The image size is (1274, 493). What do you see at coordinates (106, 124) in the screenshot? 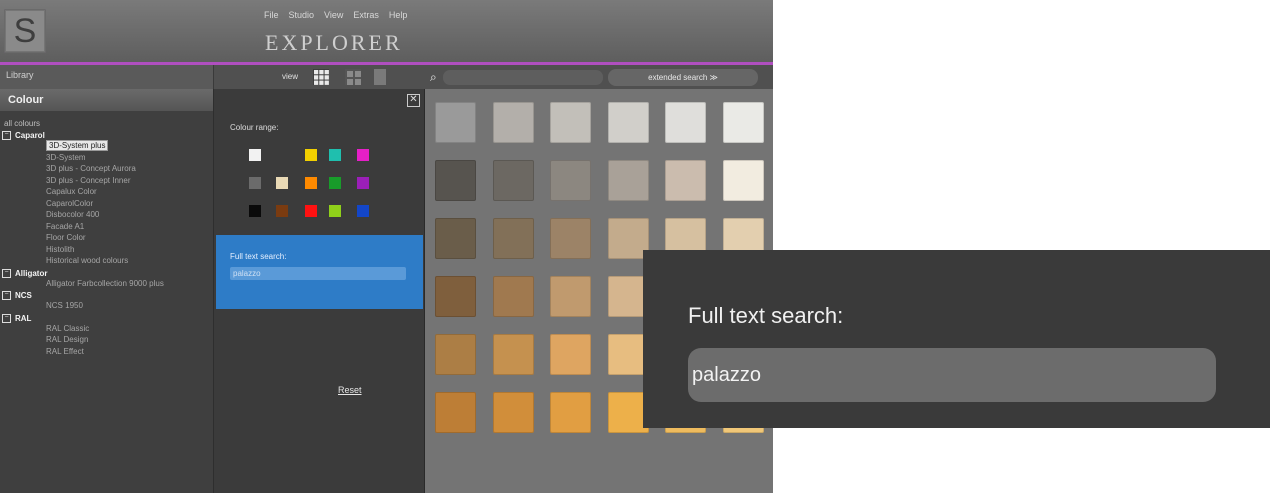
I see `tree-root-all-colours: all colours` at bounding box center [106, 124].